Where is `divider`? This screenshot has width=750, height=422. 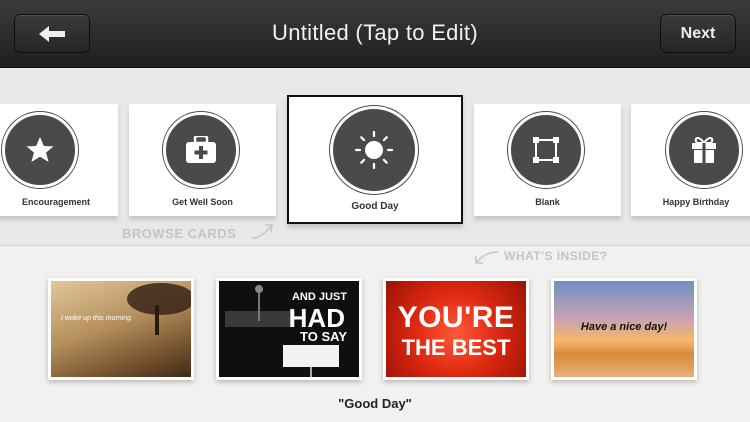
divider is located at coordinates (375, 245).